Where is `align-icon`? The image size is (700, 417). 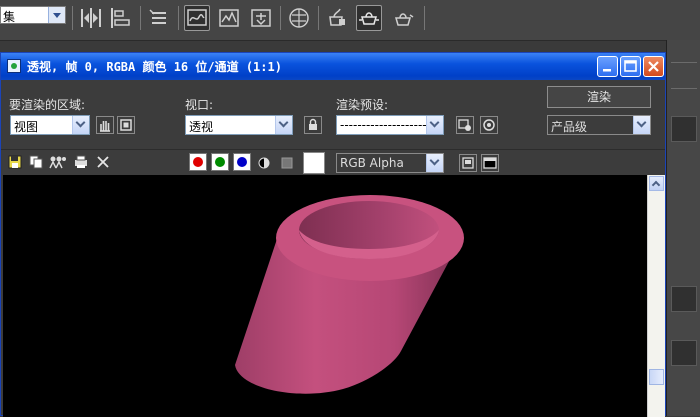
align-icon is located at coordinates (121, 18).